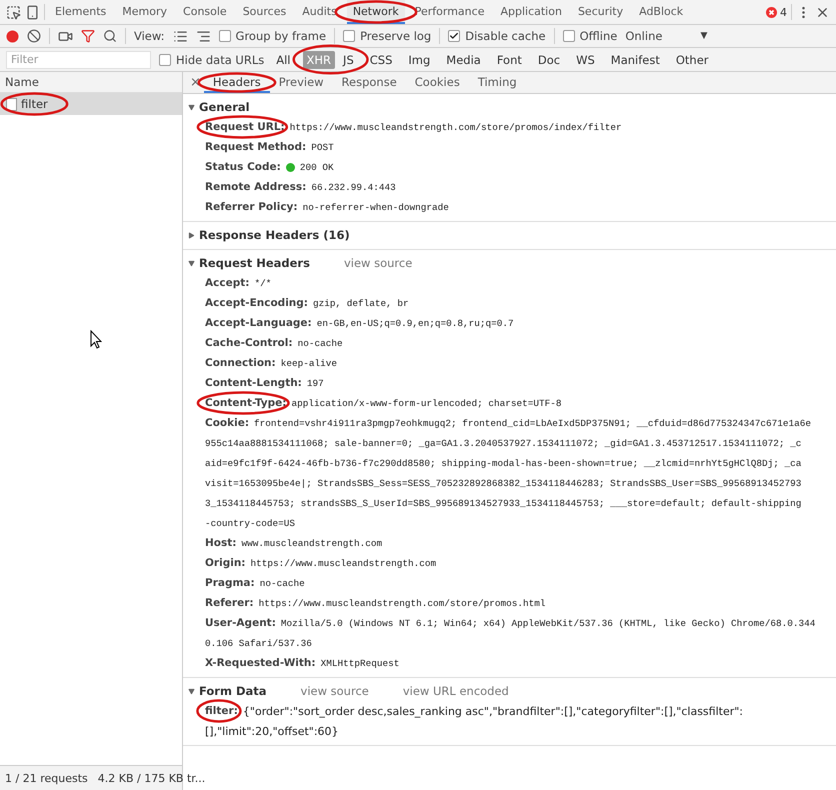 The height and width of the screenshot is (790, 836). Describe the element at coordinates (692, 59) in the screenshot. I see `type-filter: Other` at that location.